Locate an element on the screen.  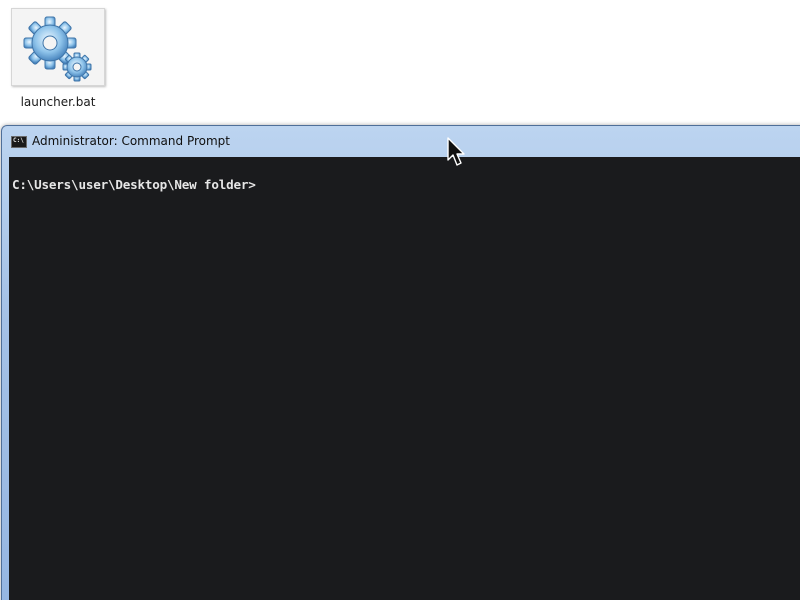
console-prompt: C:\Users\user\Desktop\New folder> is located at coordinates (134, 184).